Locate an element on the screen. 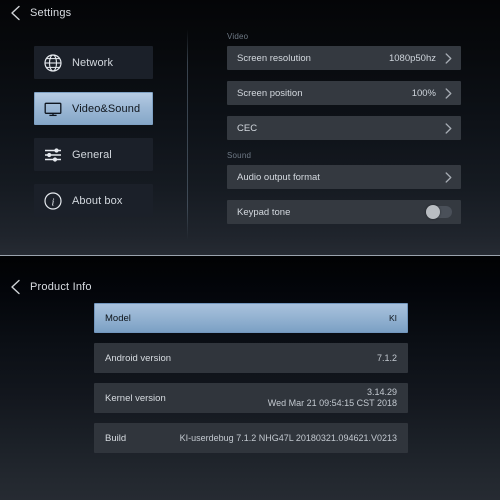 Image resolution: width=500 pixels, height=500 pixels. table-row: Model KI is located at coordinates (251, 318).